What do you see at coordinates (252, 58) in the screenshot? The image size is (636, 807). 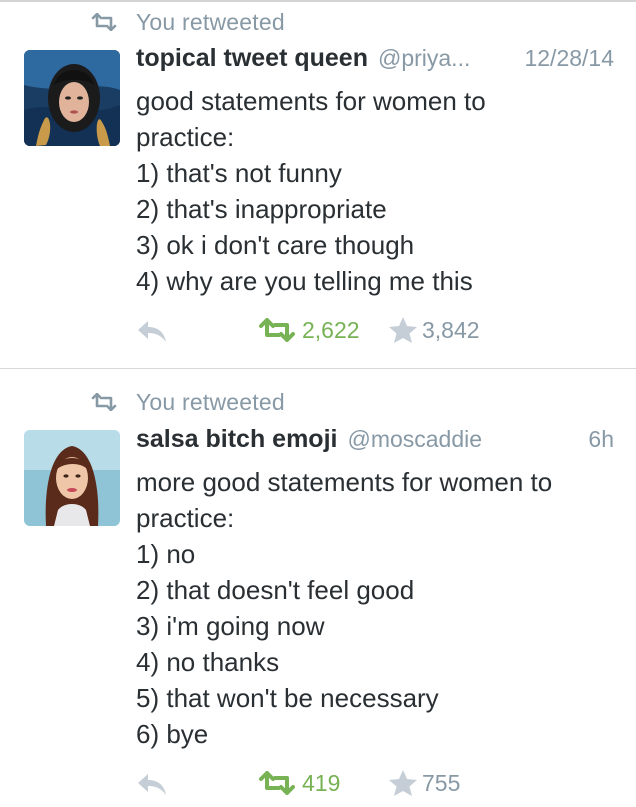 I see `display-name: topical tweet queen` at bounding box center [252, 58].